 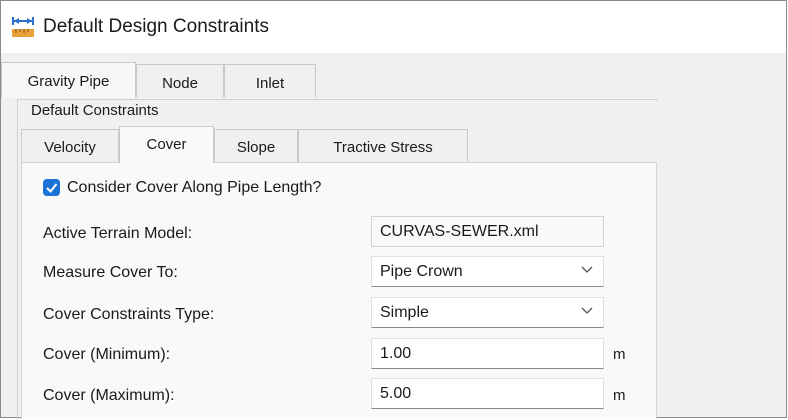 I want to click on cover-maximum-input: 5.00, so click(x=487, y=393).